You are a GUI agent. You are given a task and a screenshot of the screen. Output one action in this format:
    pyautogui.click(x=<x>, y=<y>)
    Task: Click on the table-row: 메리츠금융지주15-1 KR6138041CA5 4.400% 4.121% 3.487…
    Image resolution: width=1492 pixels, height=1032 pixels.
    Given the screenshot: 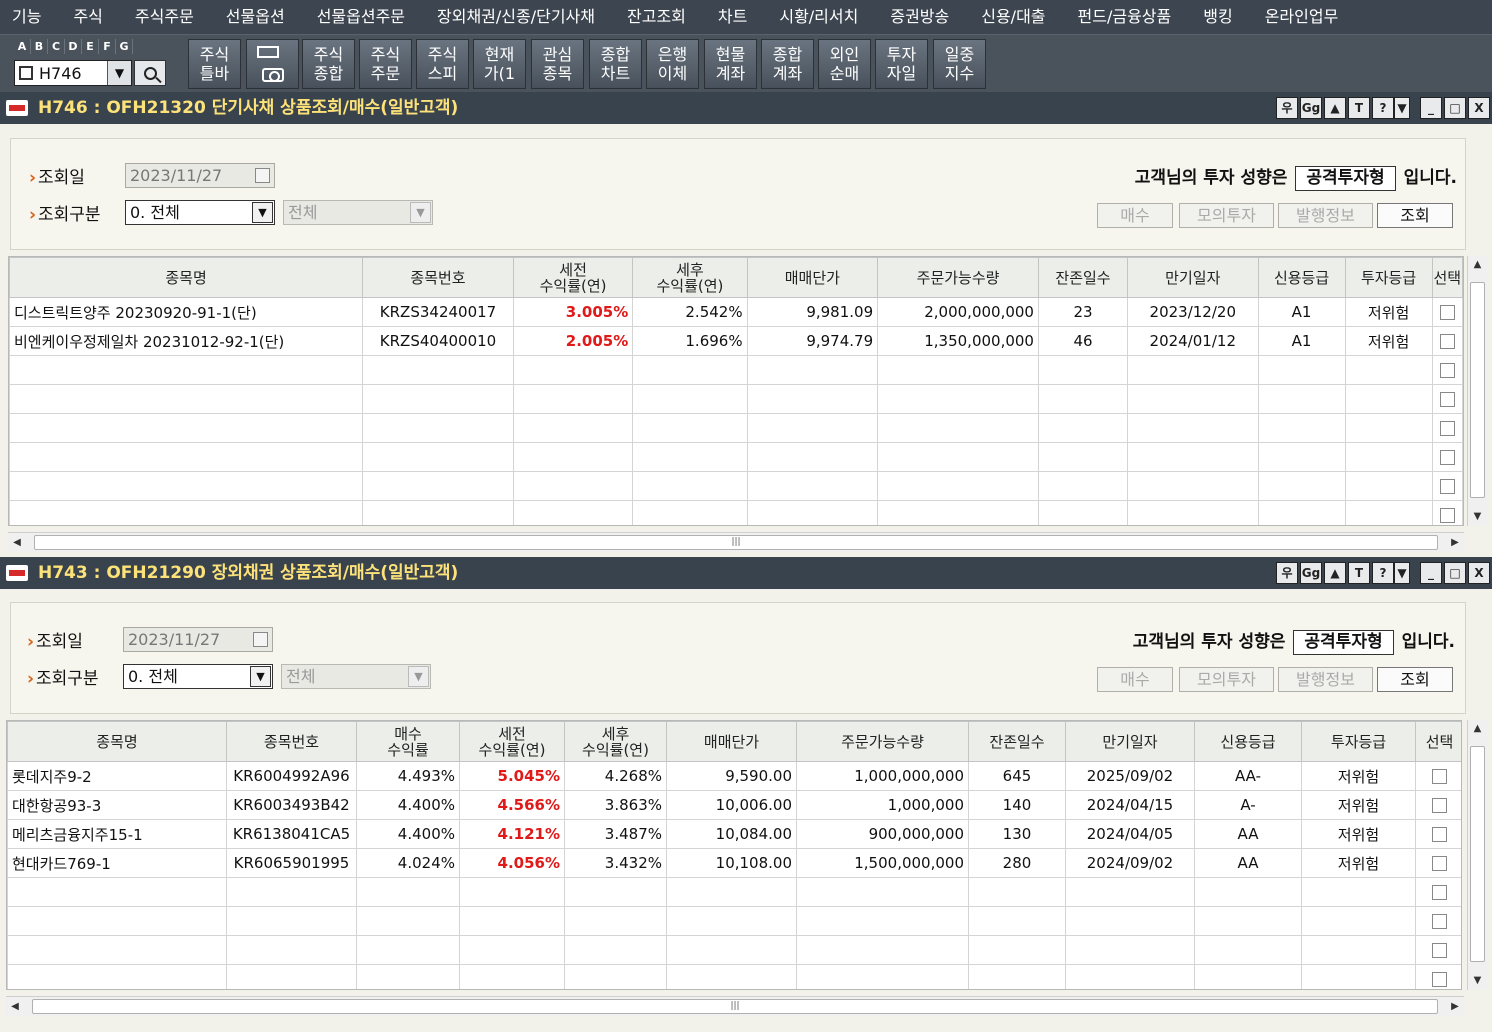 What is the action you would take?
    pyautogui.click(x=734, y=834)
    